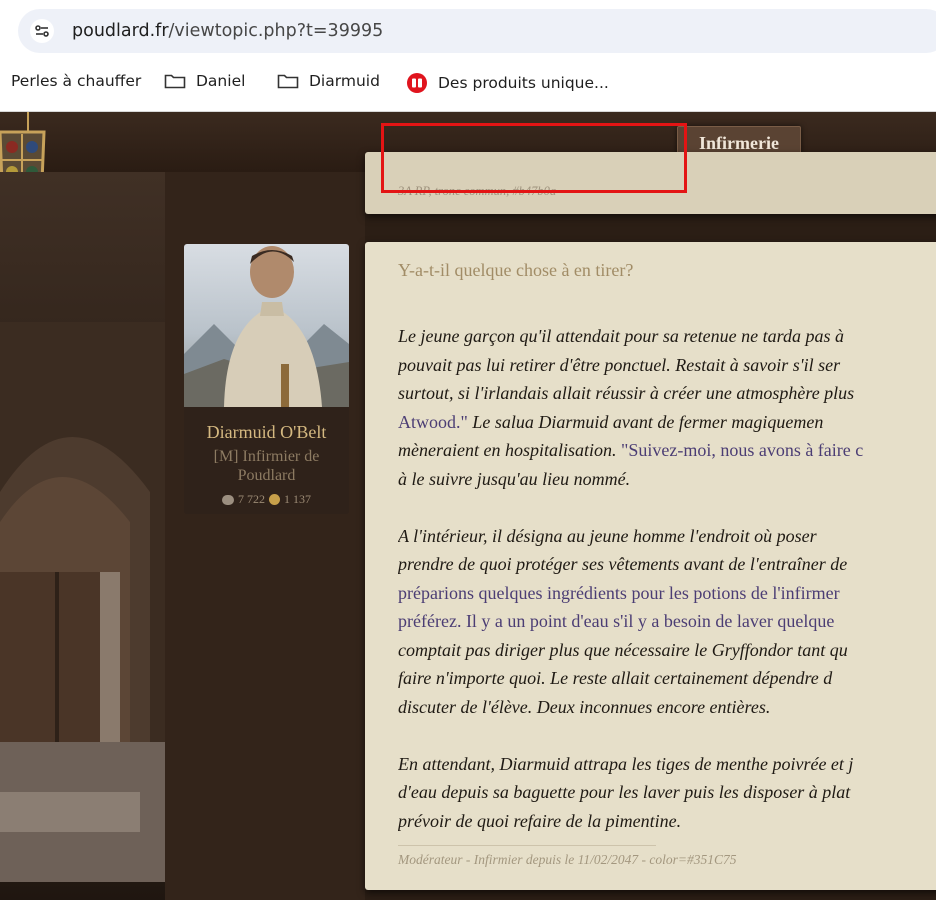 This screenshot has width=936, height=900. What do you see at coordinates (266, 499) in the screenshot?
I see `author-stats: 7 722 1 137` at bounding box center [266, 499].